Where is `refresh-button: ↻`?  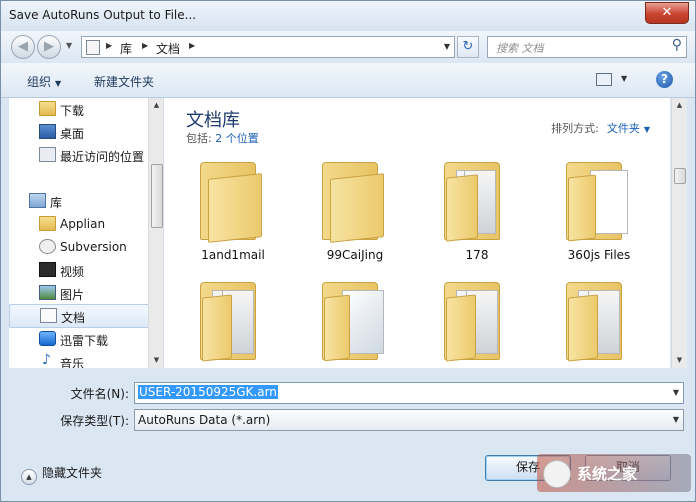 refresh-button: ↻ is located at coordinates (468, 47).